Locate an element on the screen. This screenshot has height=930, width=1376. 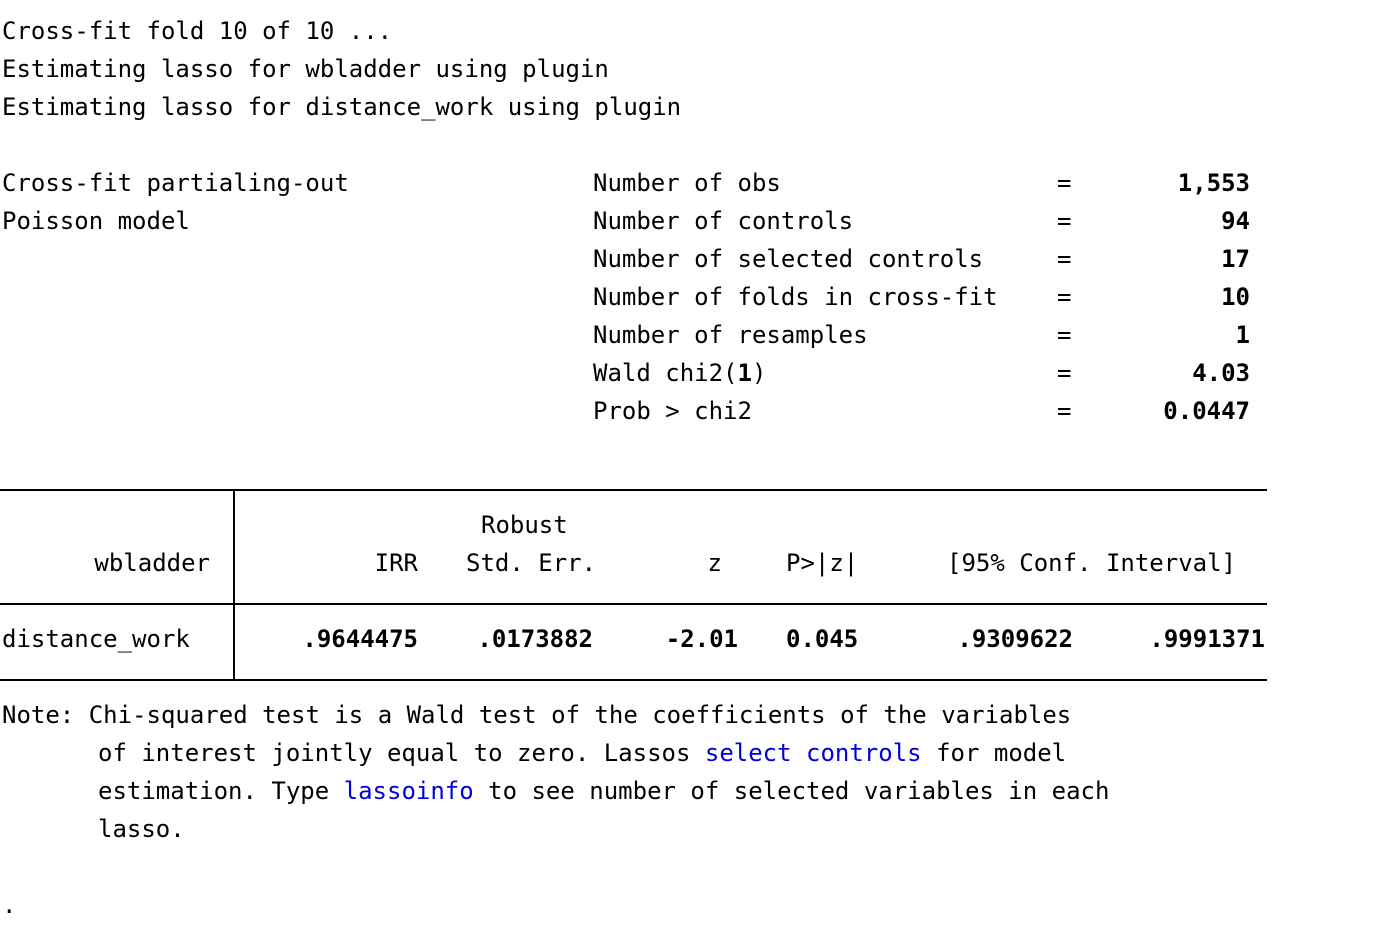
table-col-se: Std. Err. is located at coordinates (531, 563).